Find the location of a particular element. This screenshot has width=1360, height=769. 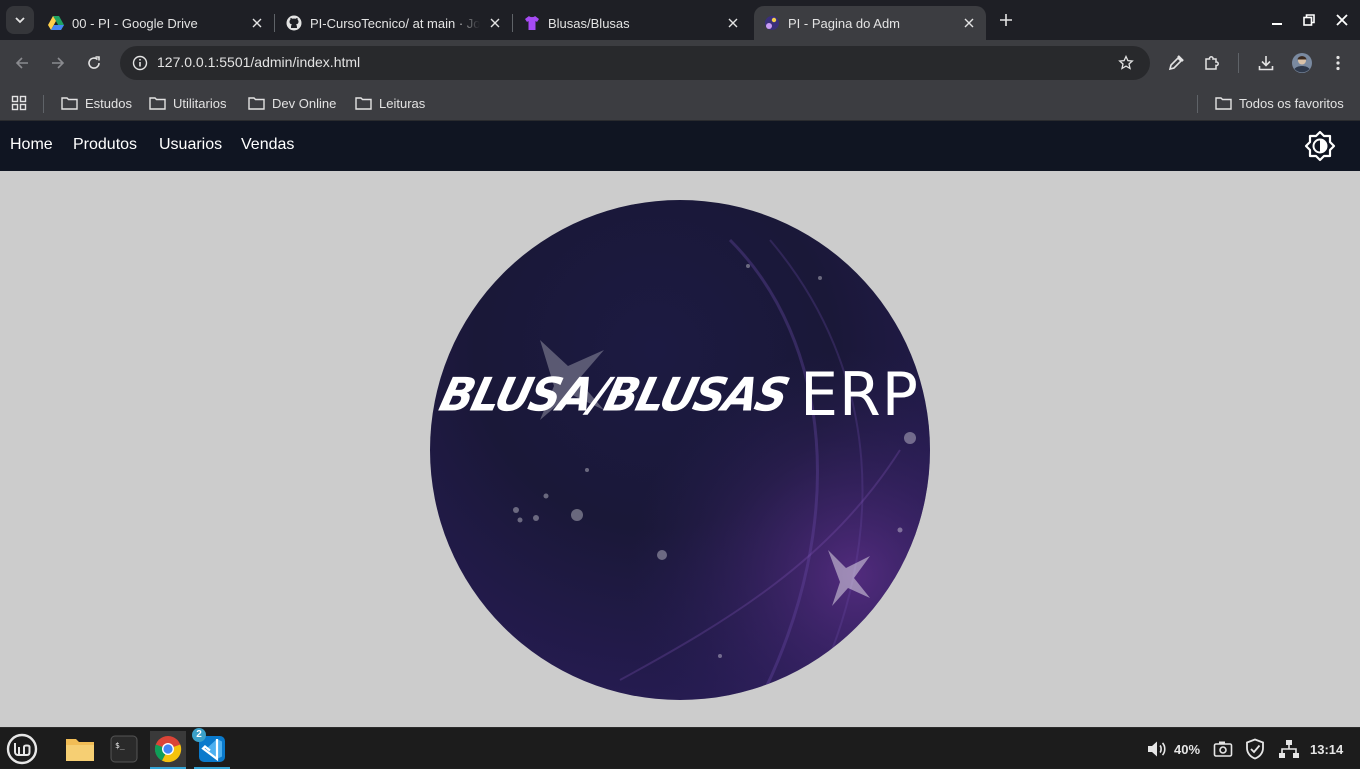

tab-title: PI-CursoTecnico/ at main · JoaoV is located at coordinates (395, 23).